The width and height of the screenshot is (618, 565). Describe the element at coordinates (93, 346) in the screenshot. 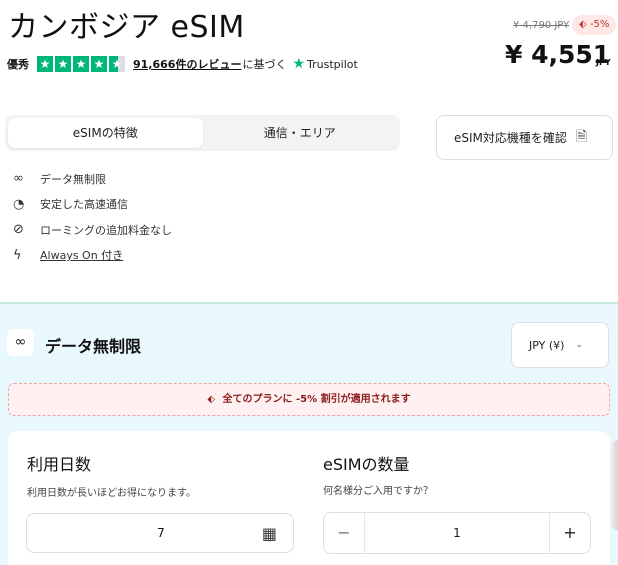

I see `plan-title: データ無制限` at that location.